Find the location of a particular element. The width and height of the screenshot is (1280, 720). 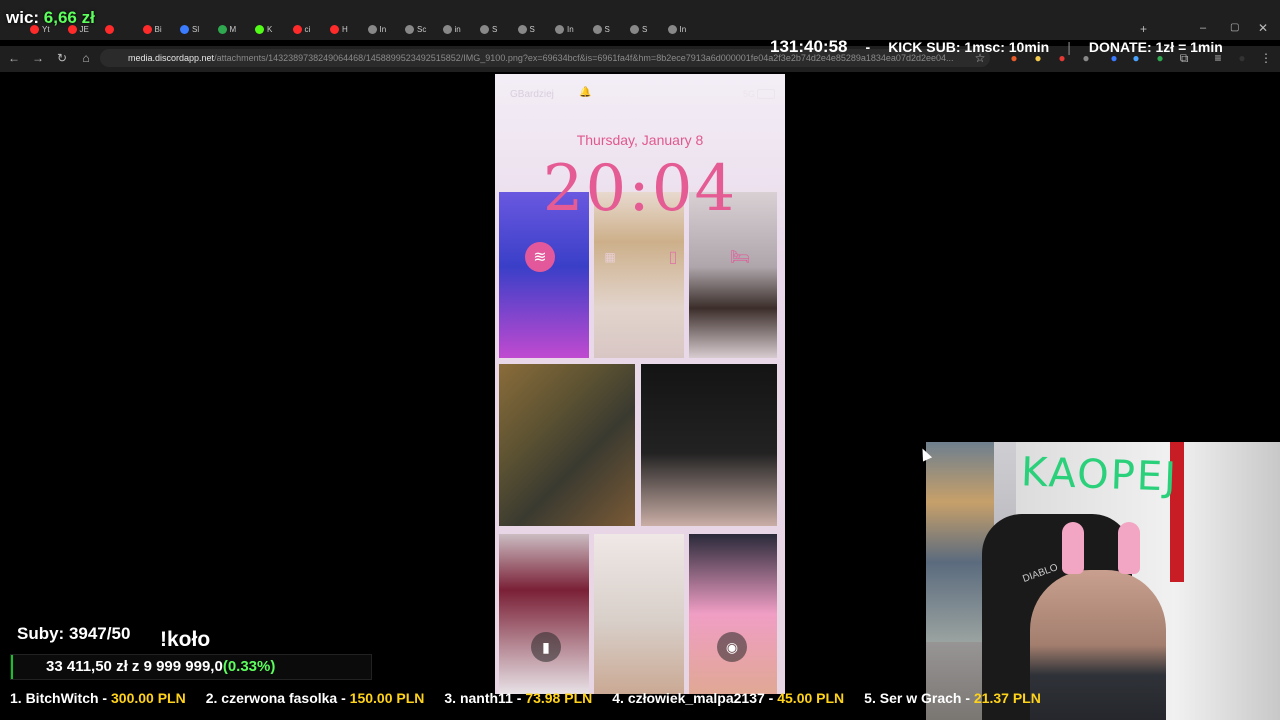

arrow-left-icon: ← is located at coordinates (14, 58).